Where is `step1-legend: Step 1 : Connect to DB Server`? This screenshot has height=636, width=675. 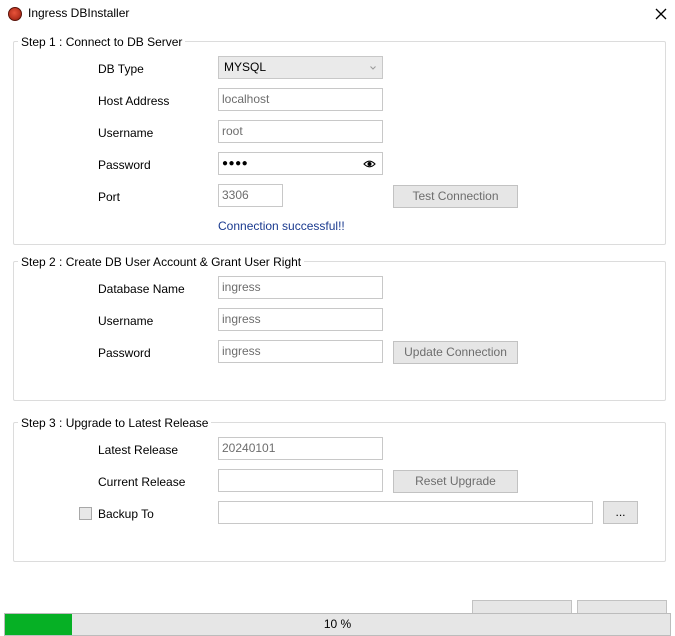 step1-legend: Step 1 : Connect to DB Server is located at coordinates (102, 42).